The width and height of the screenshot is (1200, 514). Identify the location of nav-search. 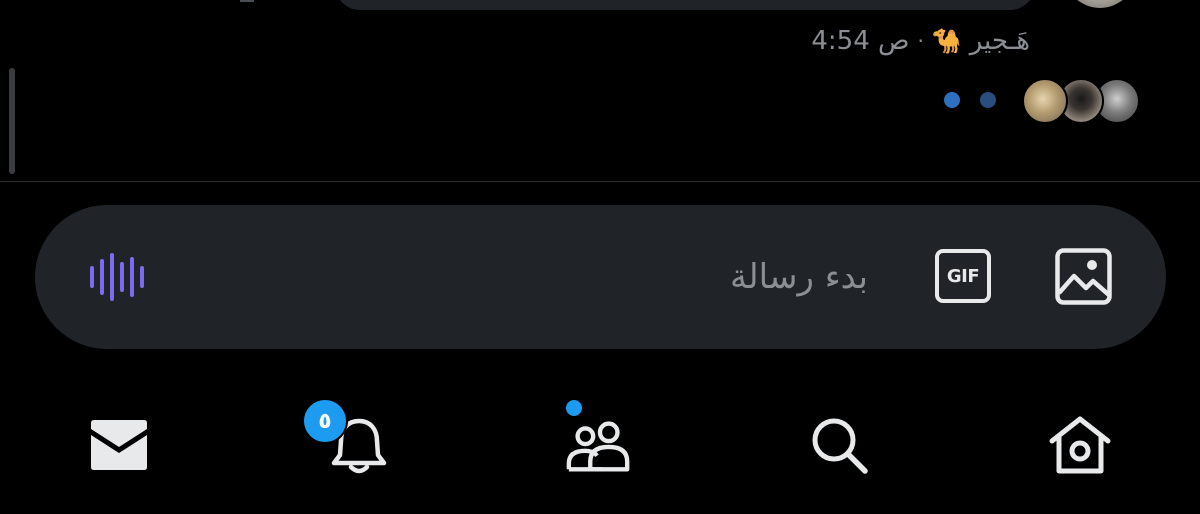
(839, 445).